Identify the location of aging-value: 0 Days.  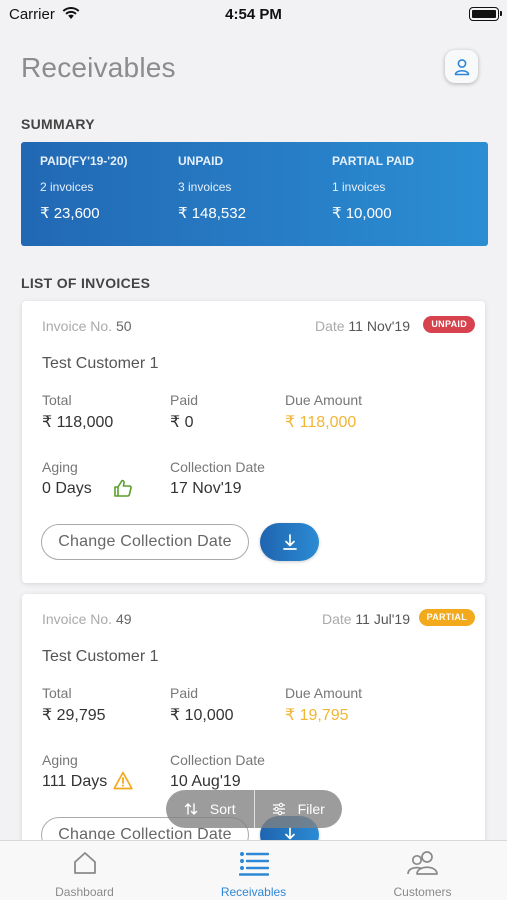
(67, 488).